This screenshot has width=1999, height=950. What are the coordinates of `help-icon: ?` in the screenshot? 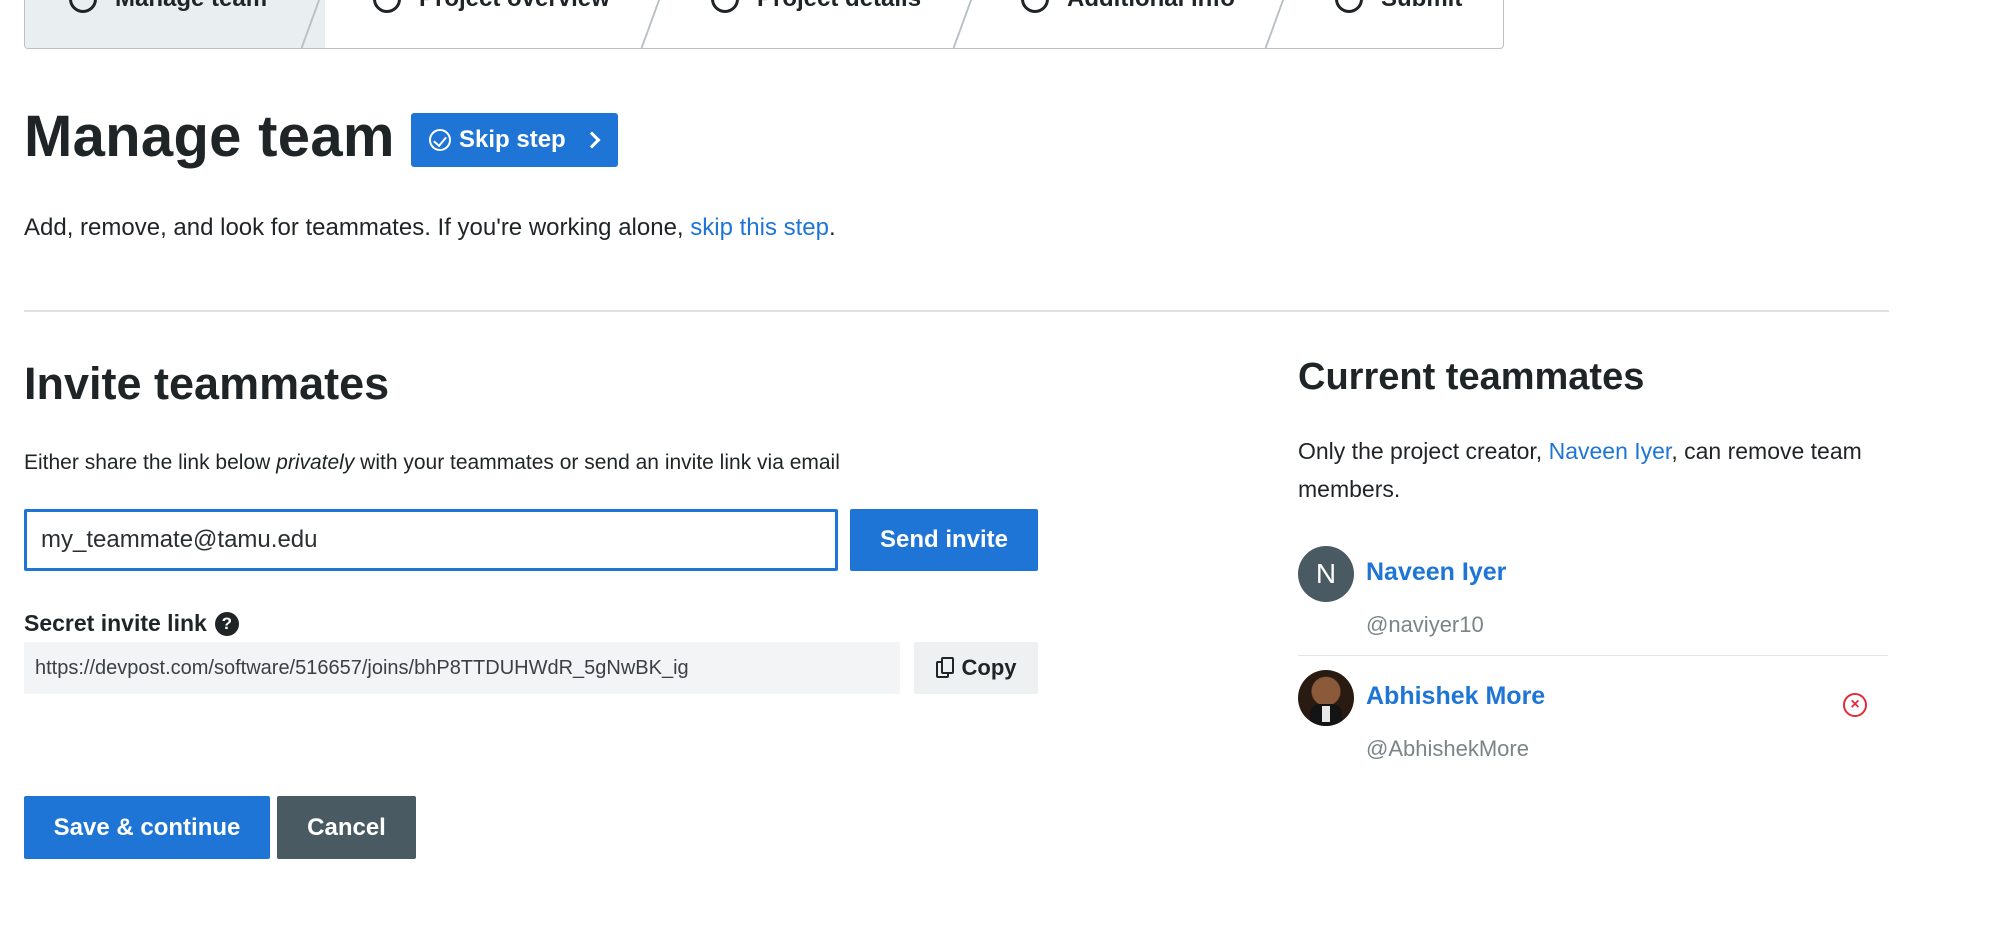 It's located at (226, 623).